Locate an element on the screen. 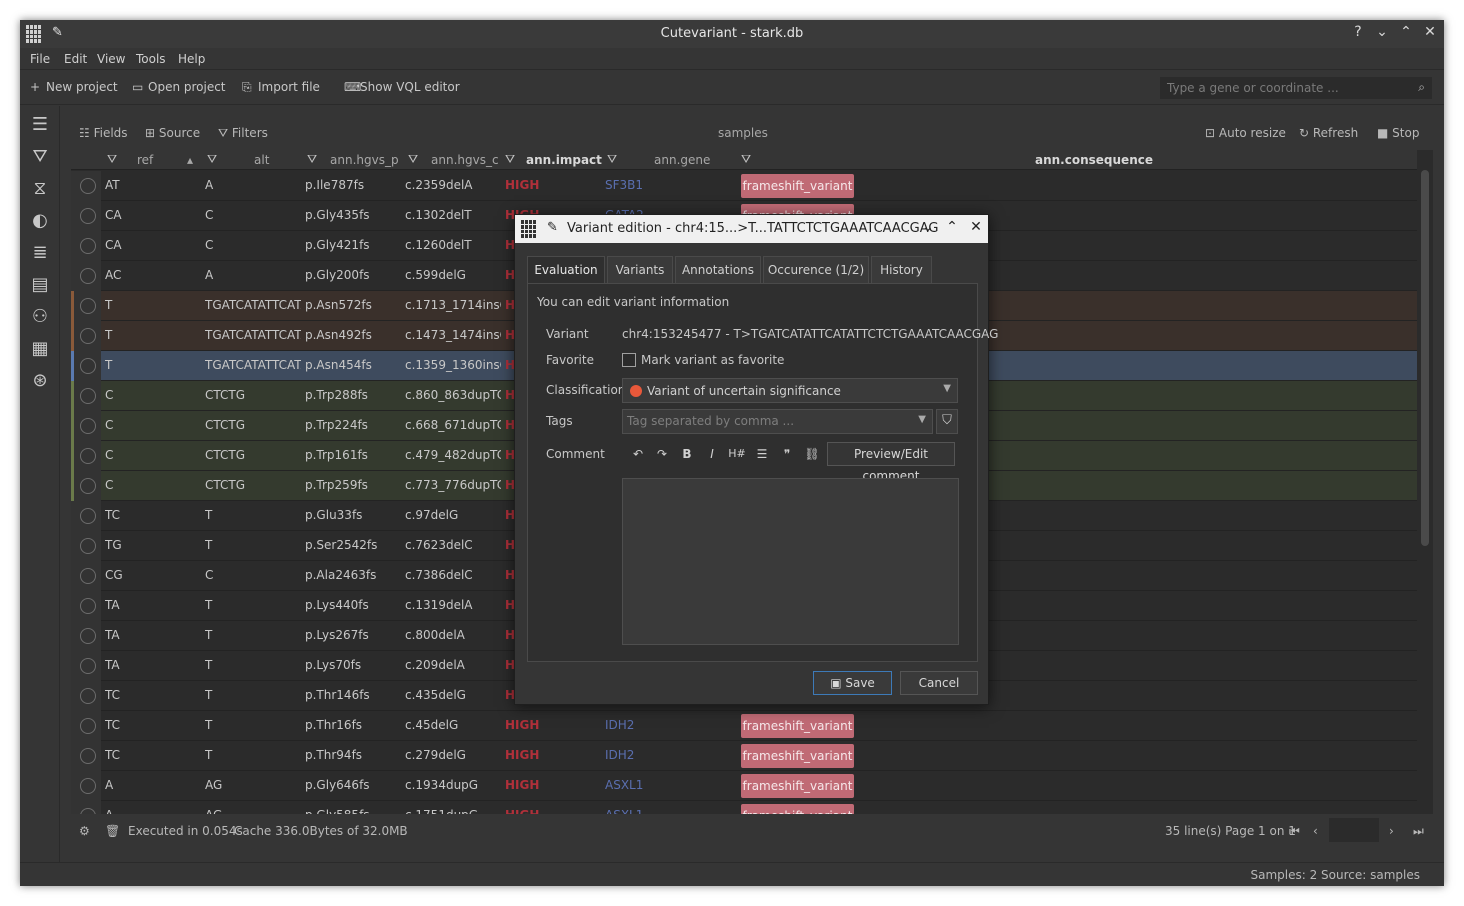 This screenshot has width=1464, height=906. tab-annotations: Annotations is located at coordinates (718, 269).